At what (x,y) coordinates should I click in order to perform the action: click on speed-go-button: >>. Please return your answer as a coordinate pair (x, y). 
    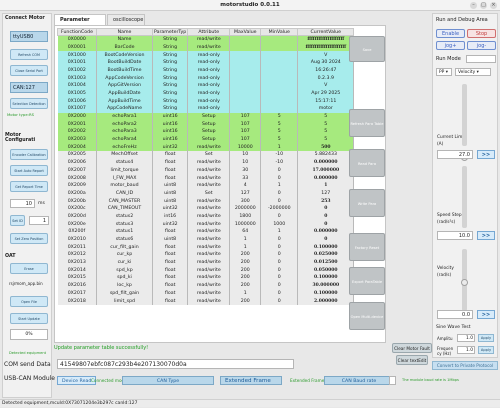
    Looking at the image, I should click on (486, 235).